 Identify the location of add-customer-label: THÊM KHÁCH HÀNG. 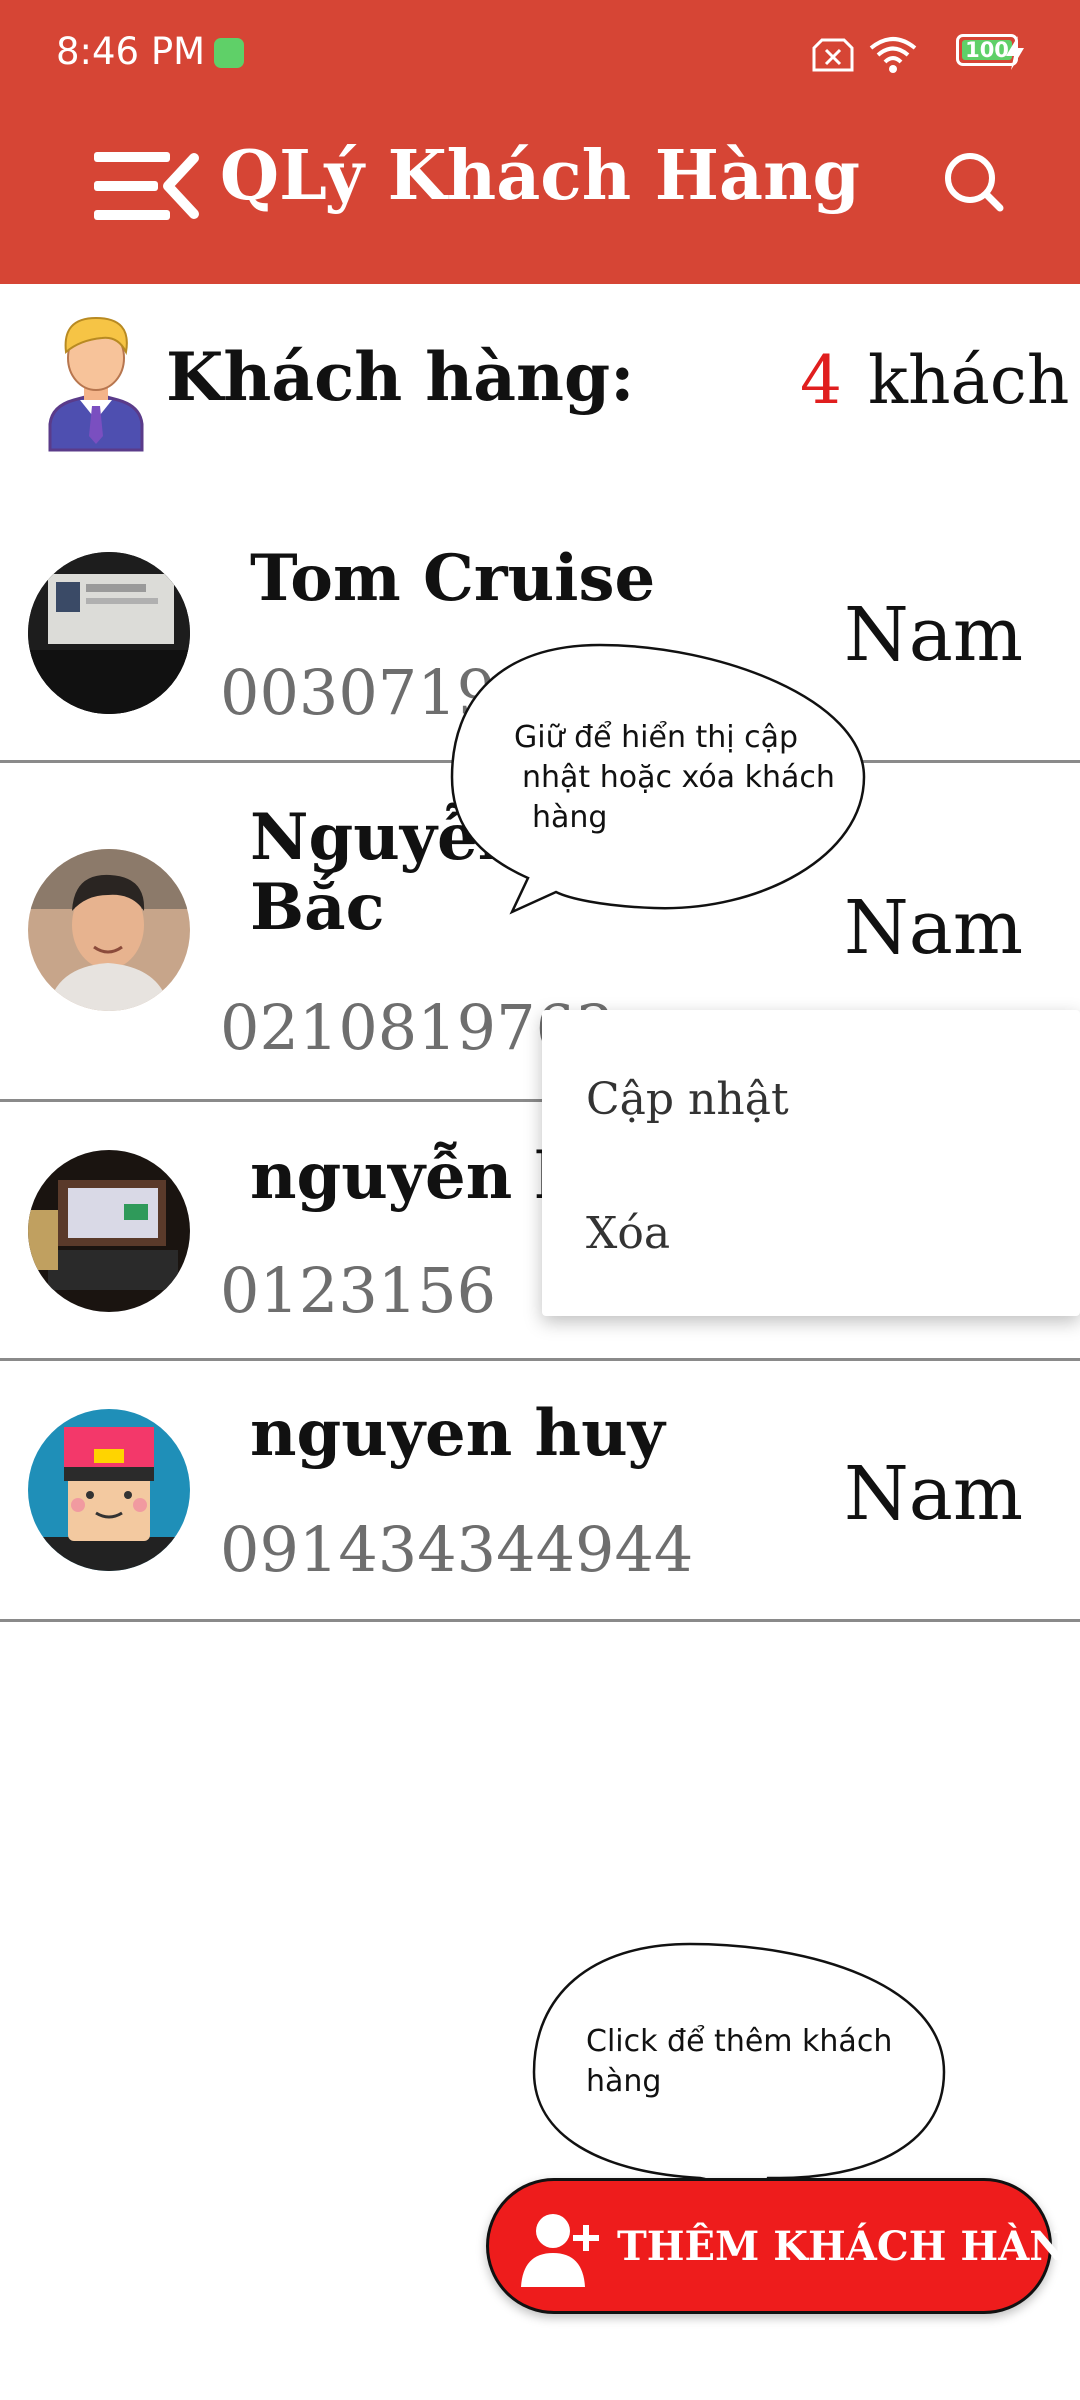
(848, 2246).